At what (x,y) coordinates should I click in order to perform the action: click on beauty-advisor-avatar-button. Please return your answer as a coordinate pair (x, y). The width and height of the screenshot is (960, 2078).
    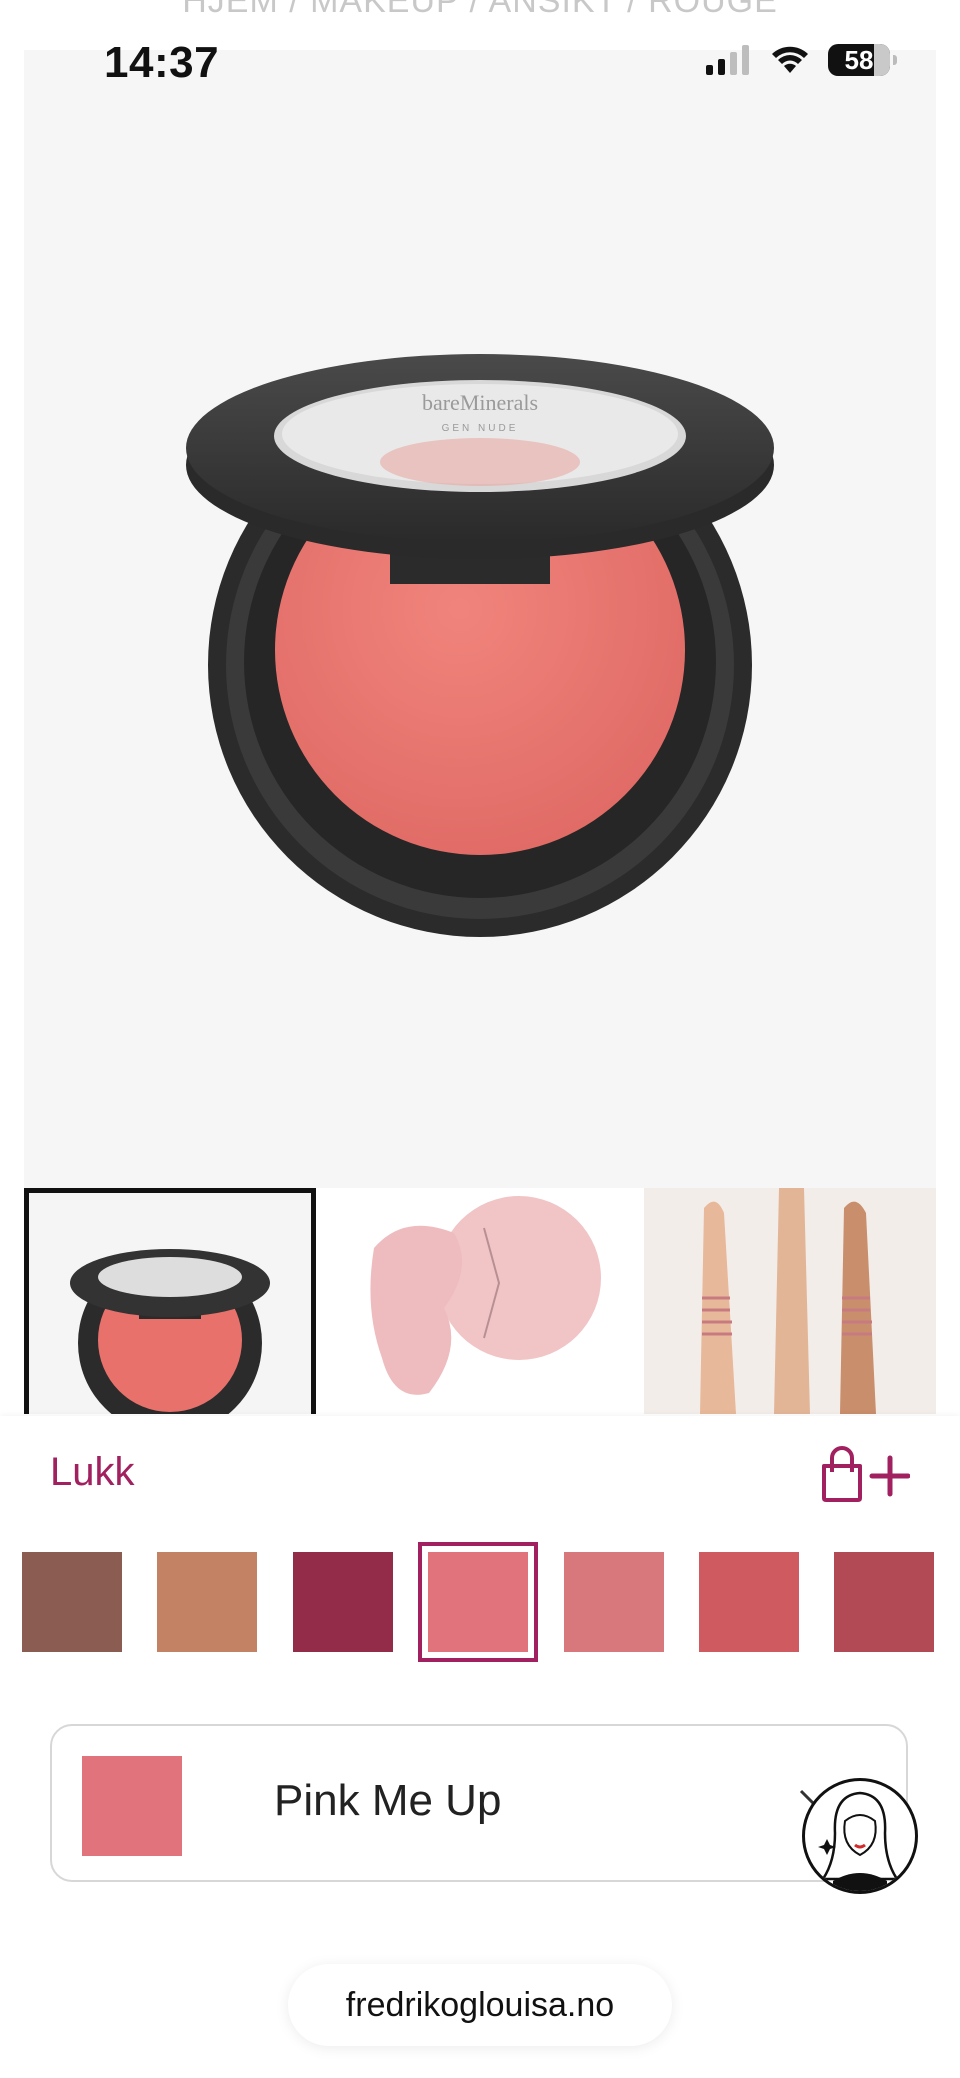
    Looking at the image, I should click on (860, 1836).